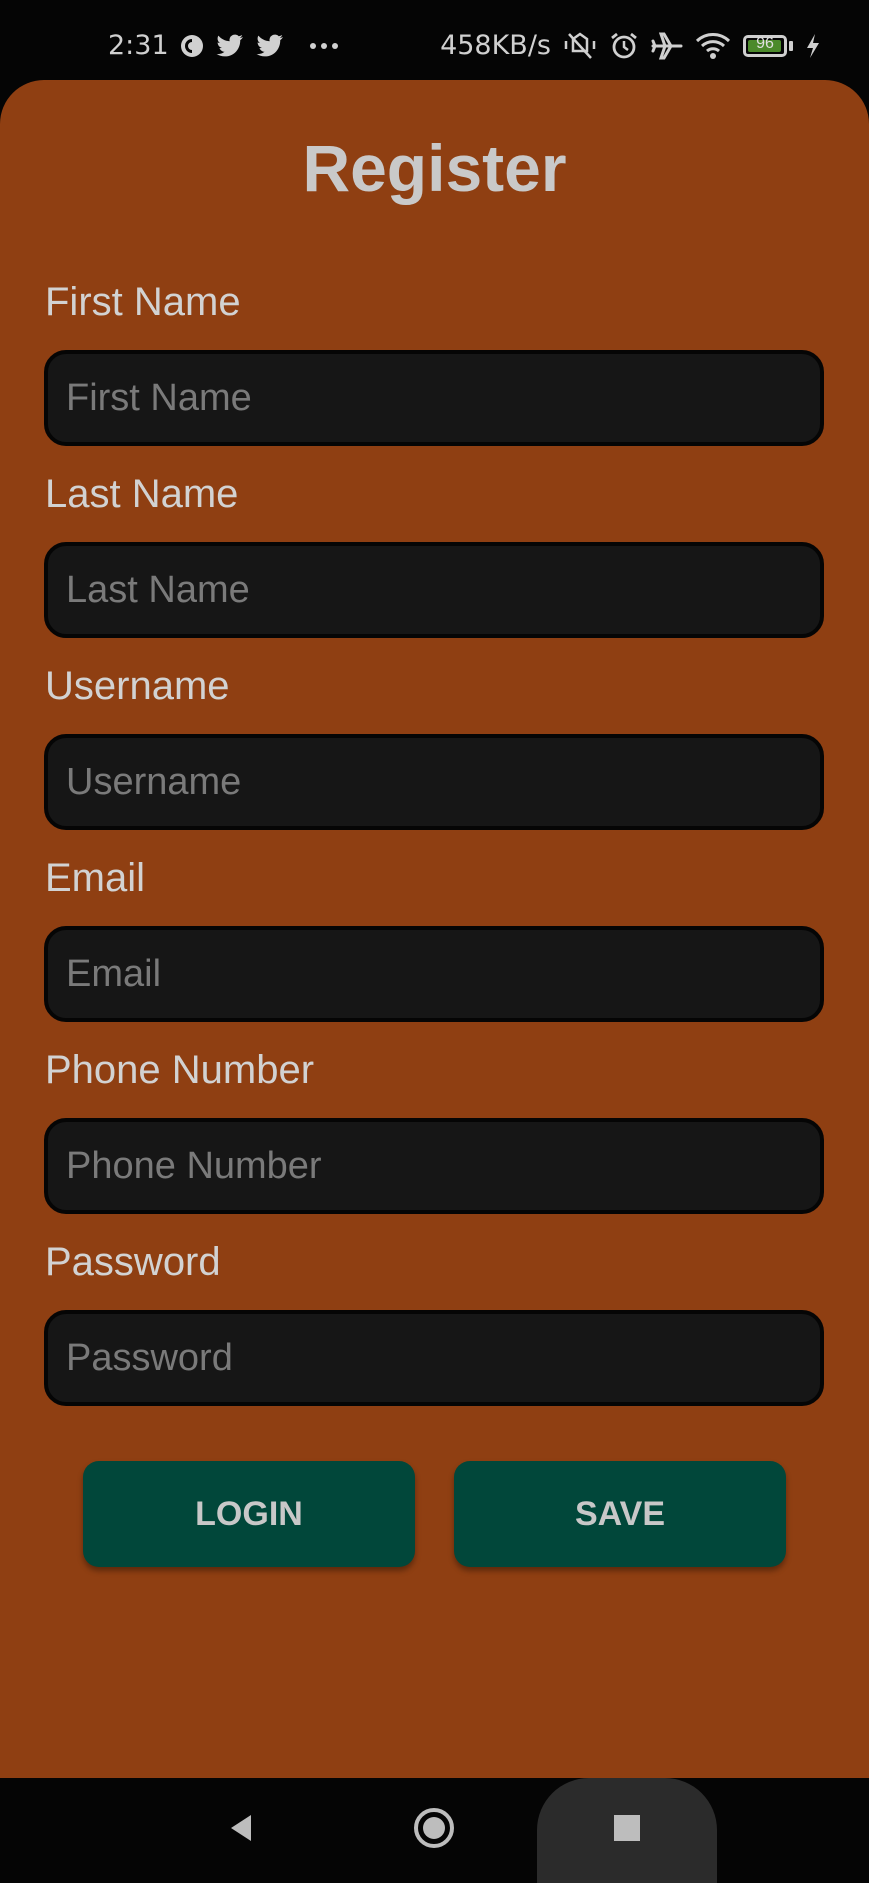  What do you see at coordinates (138, 45) in the screenshot?
I see `status-time: 2:31` at bounding box center [138, 45].